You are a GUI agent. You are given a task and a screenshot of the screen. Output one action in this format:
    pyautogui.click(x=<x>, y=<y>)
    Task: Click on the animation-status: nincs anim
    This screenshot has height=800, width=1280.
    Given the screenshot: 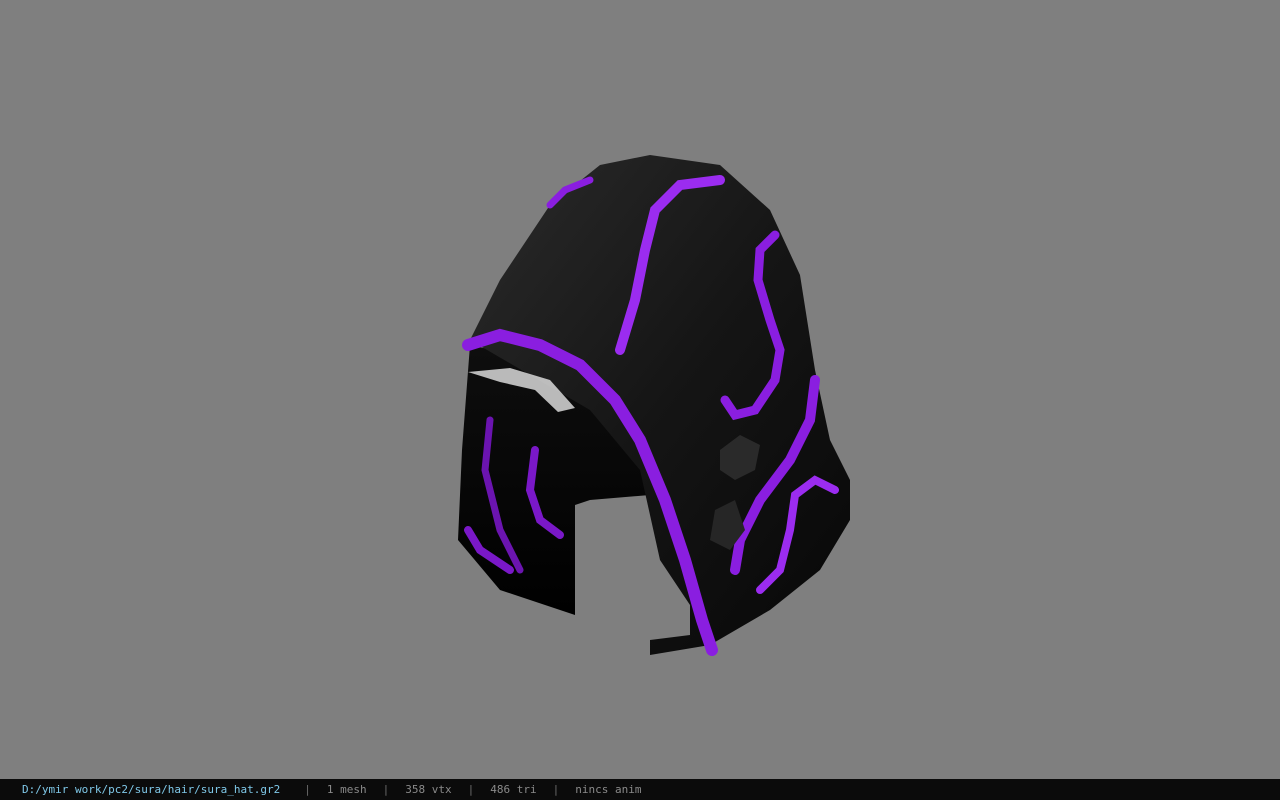 What is the action you would take?
    pyautogui.click(x=608, y=789)
    